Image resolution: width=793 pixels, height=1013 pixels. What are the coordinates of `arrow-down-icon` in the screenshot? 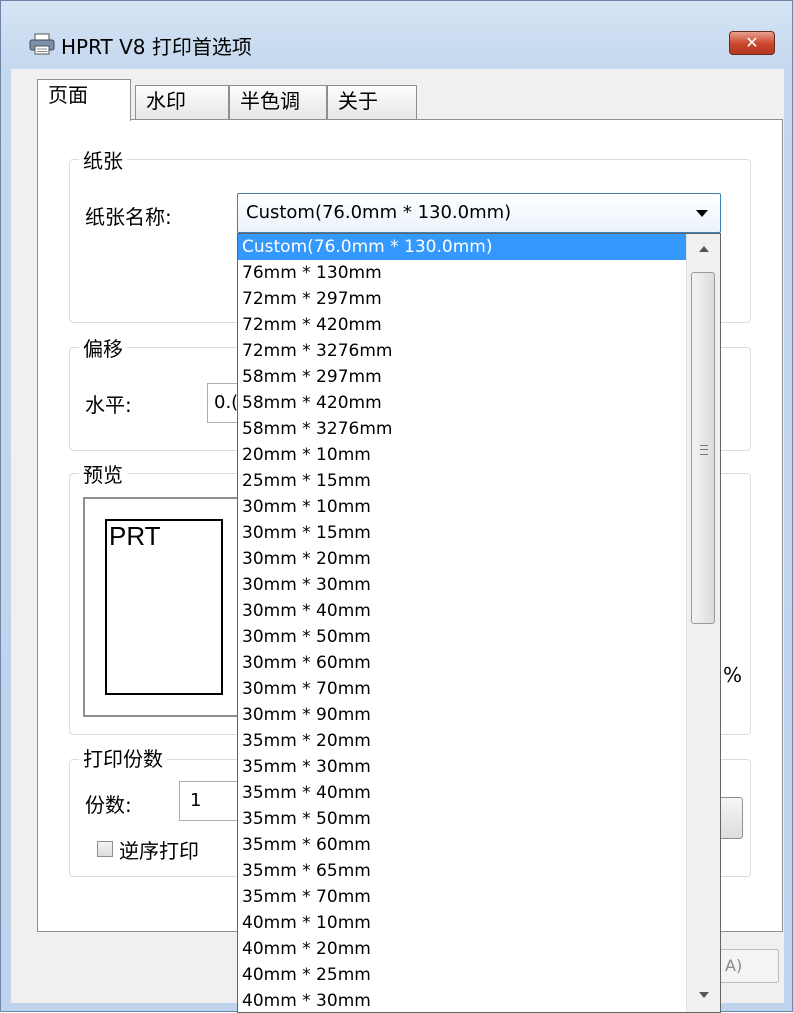 It's located at (704, 995).